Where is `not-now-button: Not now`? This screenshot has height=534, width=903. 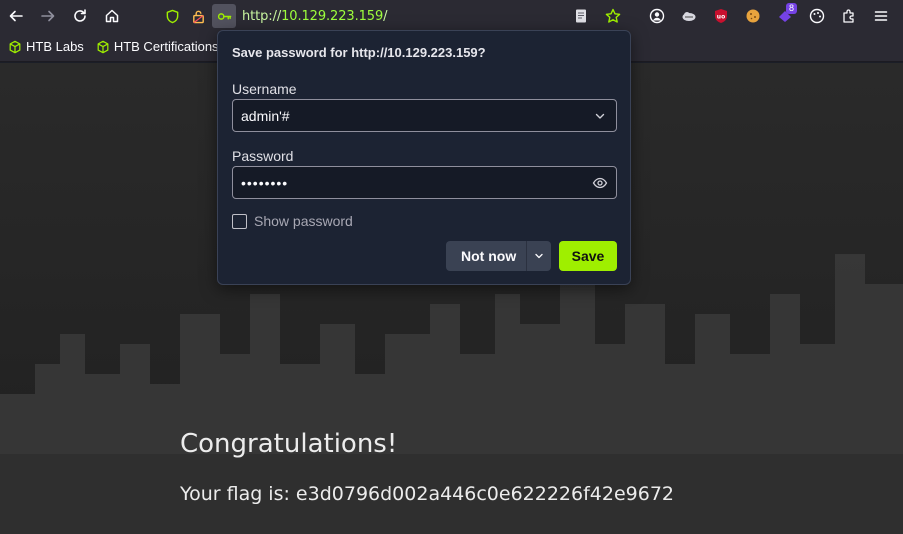 not-now-button: Not now is located at coordinates (498, 256).